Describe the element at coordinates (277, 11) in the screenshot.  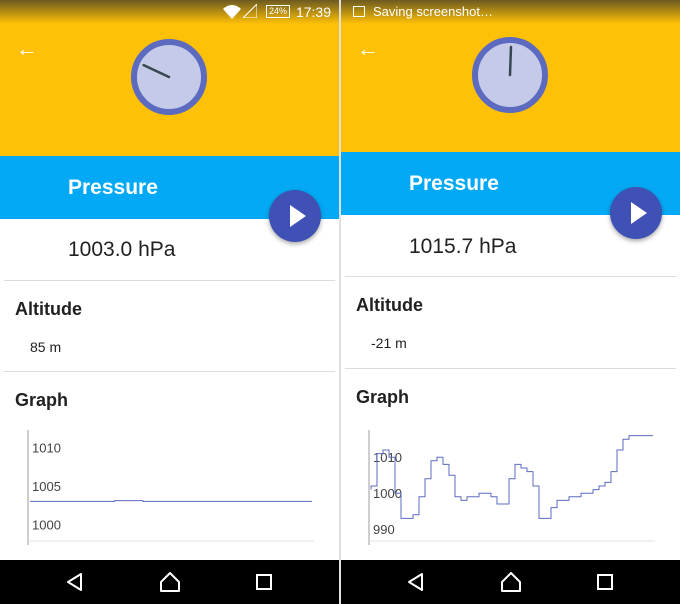
I see `battery-indicator: 24%` at that location.